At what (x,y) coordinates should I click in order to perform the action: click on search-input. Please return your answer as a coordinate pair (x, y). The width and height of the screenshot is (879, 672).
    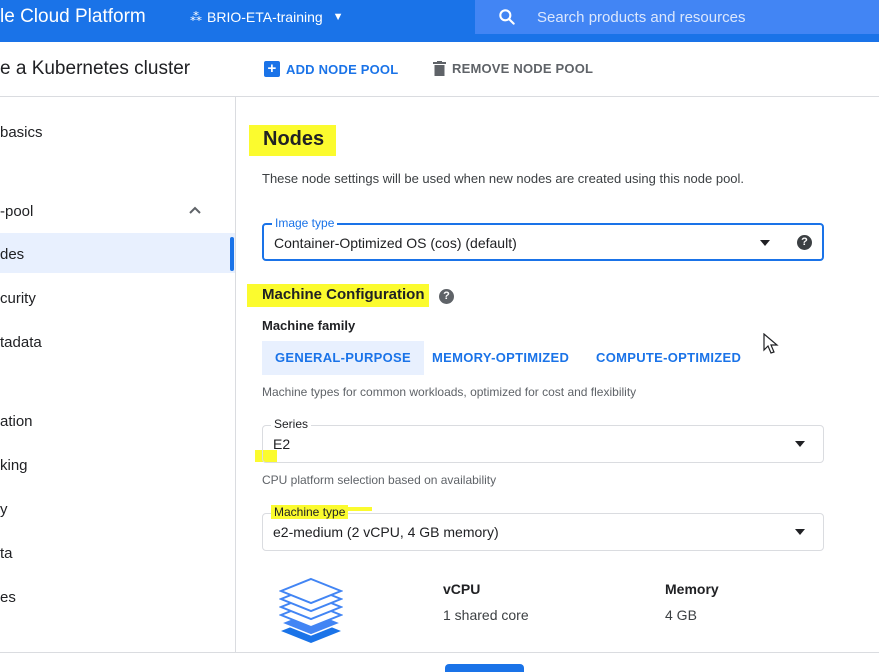
    Looking at the image, I should click on (697, 17).